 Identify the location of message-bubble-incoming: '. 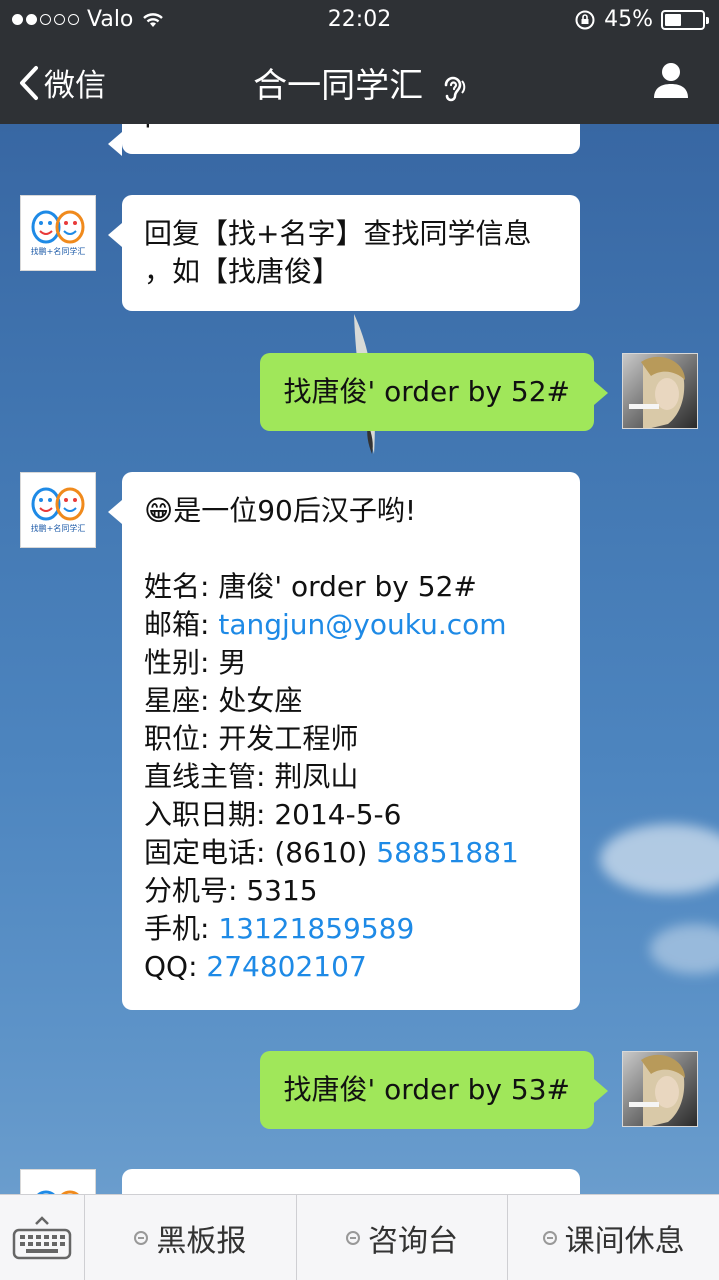
(344, 140).